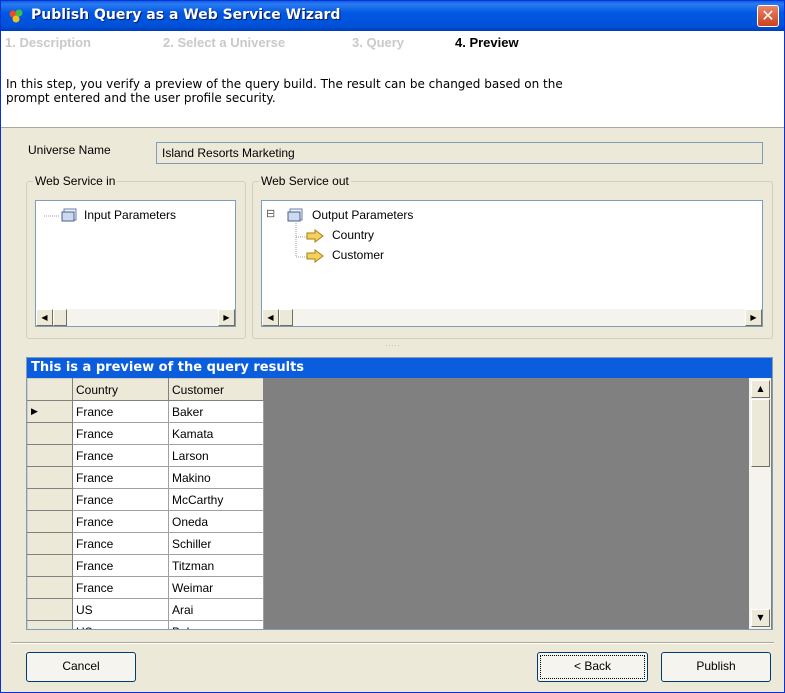 The image size is (785, 693). Describe the element at coordinates (135, 317) in the screenshot. I see `input-tree-hscrollbar: ◀ ▶` at that location.